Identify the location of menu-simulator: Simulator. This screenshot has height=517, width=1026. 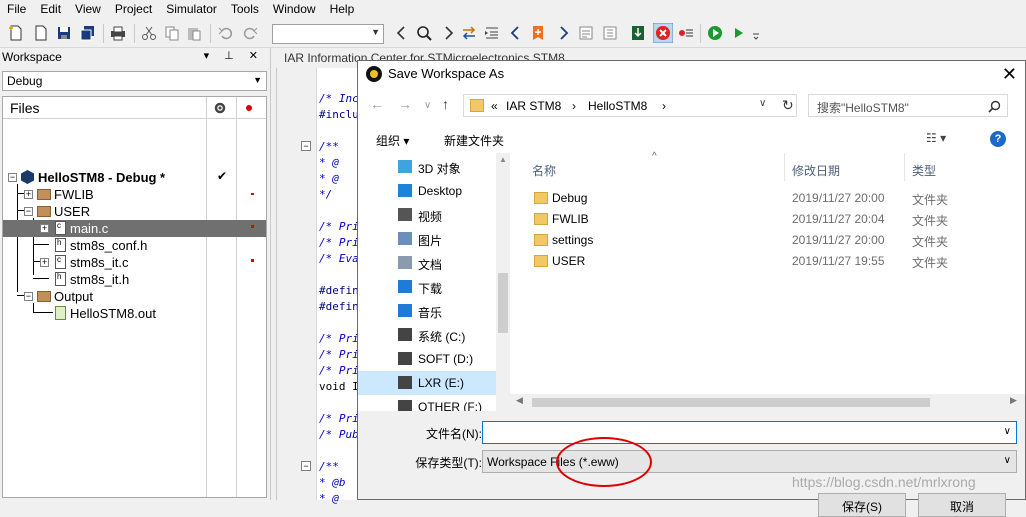
(191, 9).